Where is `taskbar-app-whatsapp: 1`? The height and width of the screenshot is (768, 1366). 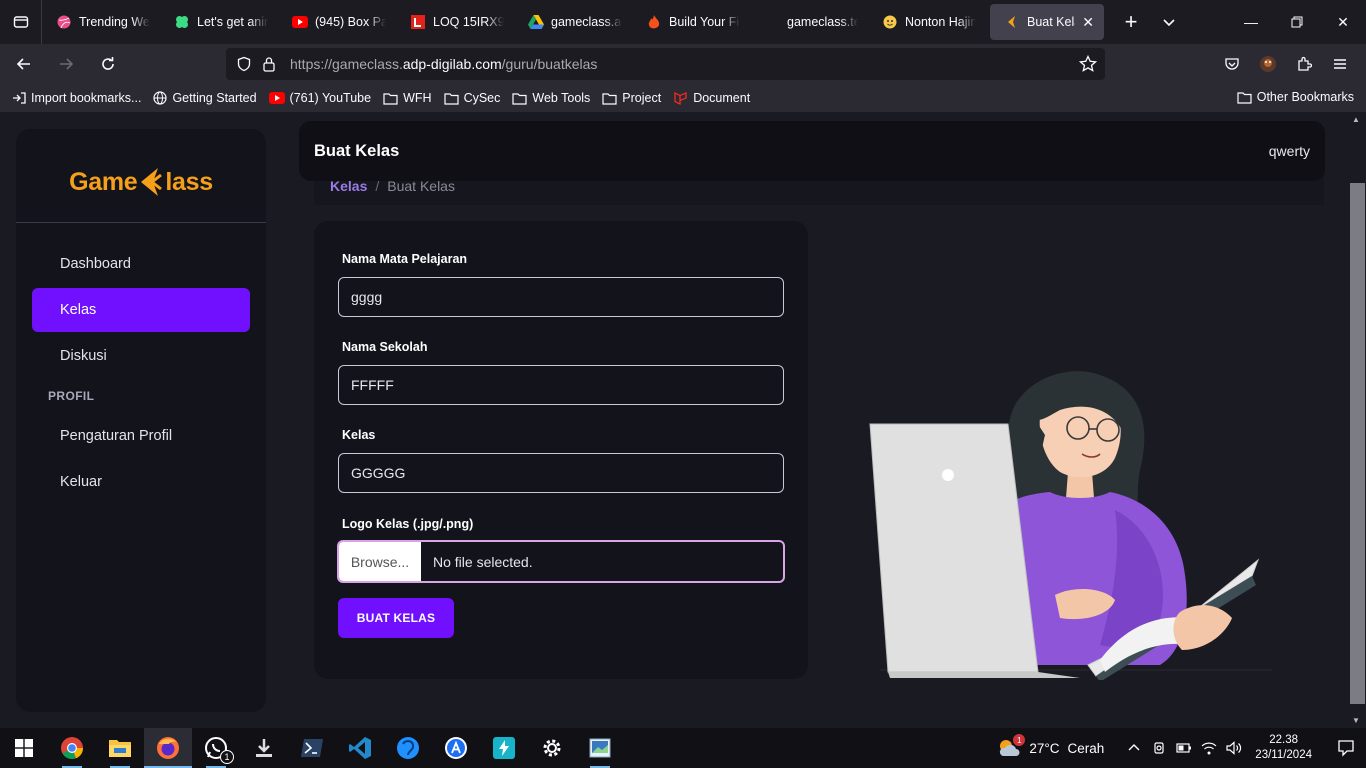 taskbar-app-whatsapp: 1 is located at coordinates (216, 748).